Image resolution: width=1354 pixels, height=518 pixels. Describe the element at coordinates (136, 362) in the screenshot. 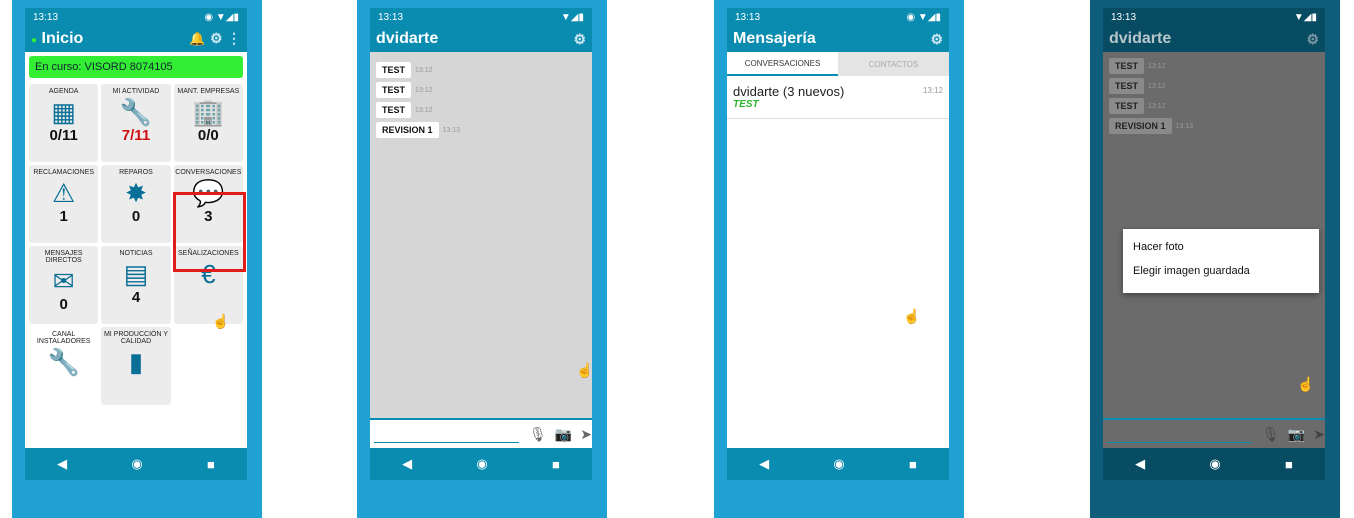

I see `bar-chart-icon: ▮` at that location.